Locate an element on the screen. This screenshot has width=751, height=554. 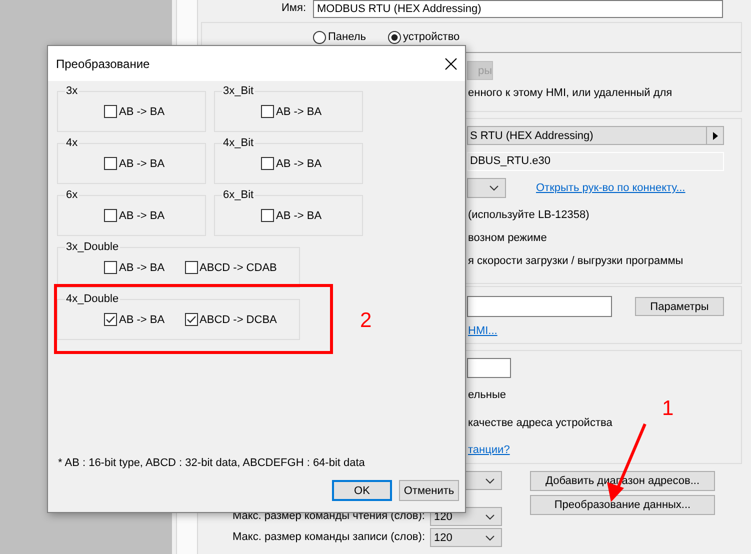
option-text: качестве адреса устройства is located at coordinates (541, 423).